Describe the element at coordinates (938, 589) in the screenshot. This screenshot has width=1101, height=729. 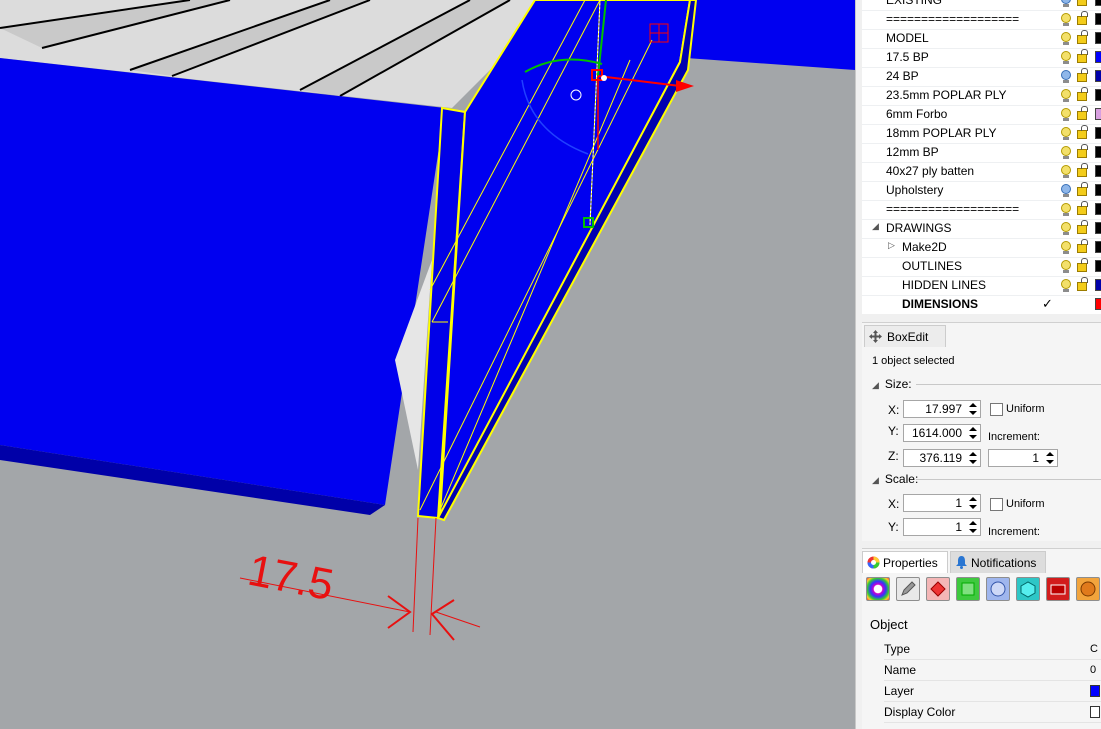
I see `decal-button` at that location.